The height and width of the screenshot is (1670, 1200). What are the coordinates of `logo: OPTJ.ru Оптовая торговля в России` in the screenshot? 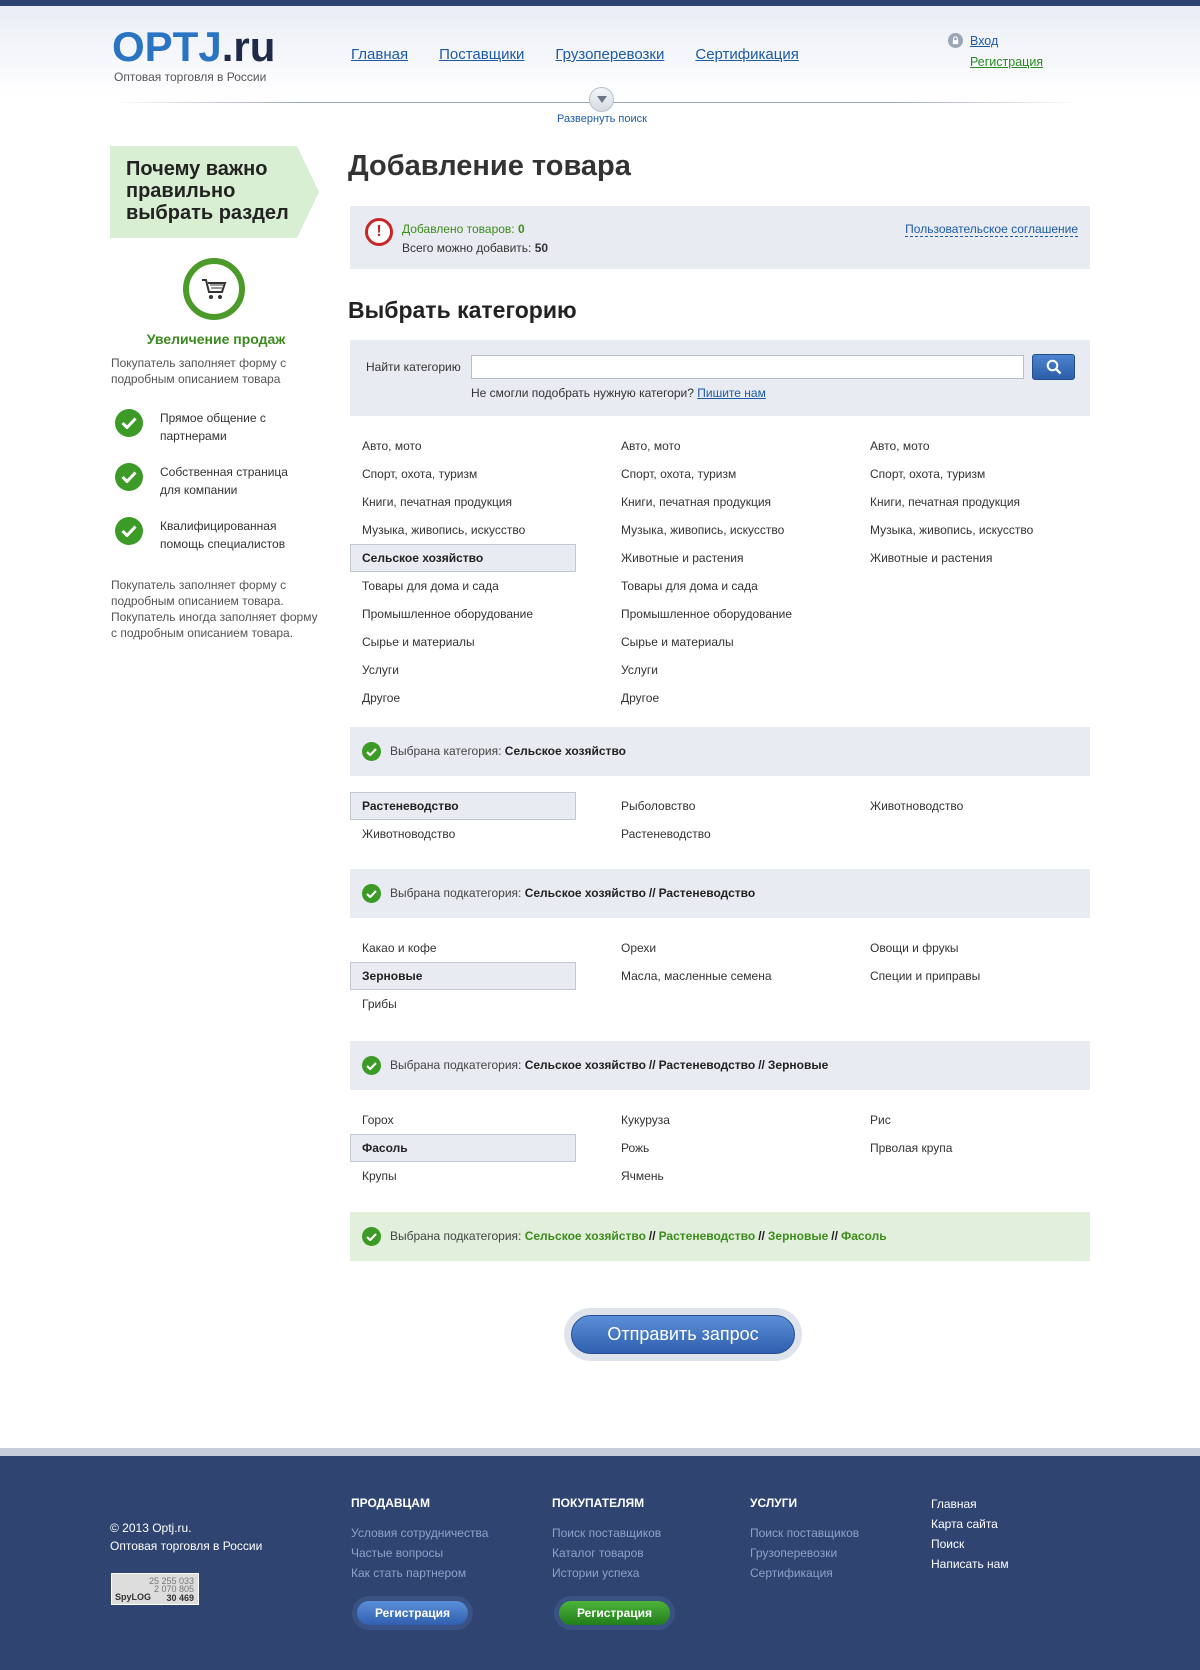 It's located at (193, 55).